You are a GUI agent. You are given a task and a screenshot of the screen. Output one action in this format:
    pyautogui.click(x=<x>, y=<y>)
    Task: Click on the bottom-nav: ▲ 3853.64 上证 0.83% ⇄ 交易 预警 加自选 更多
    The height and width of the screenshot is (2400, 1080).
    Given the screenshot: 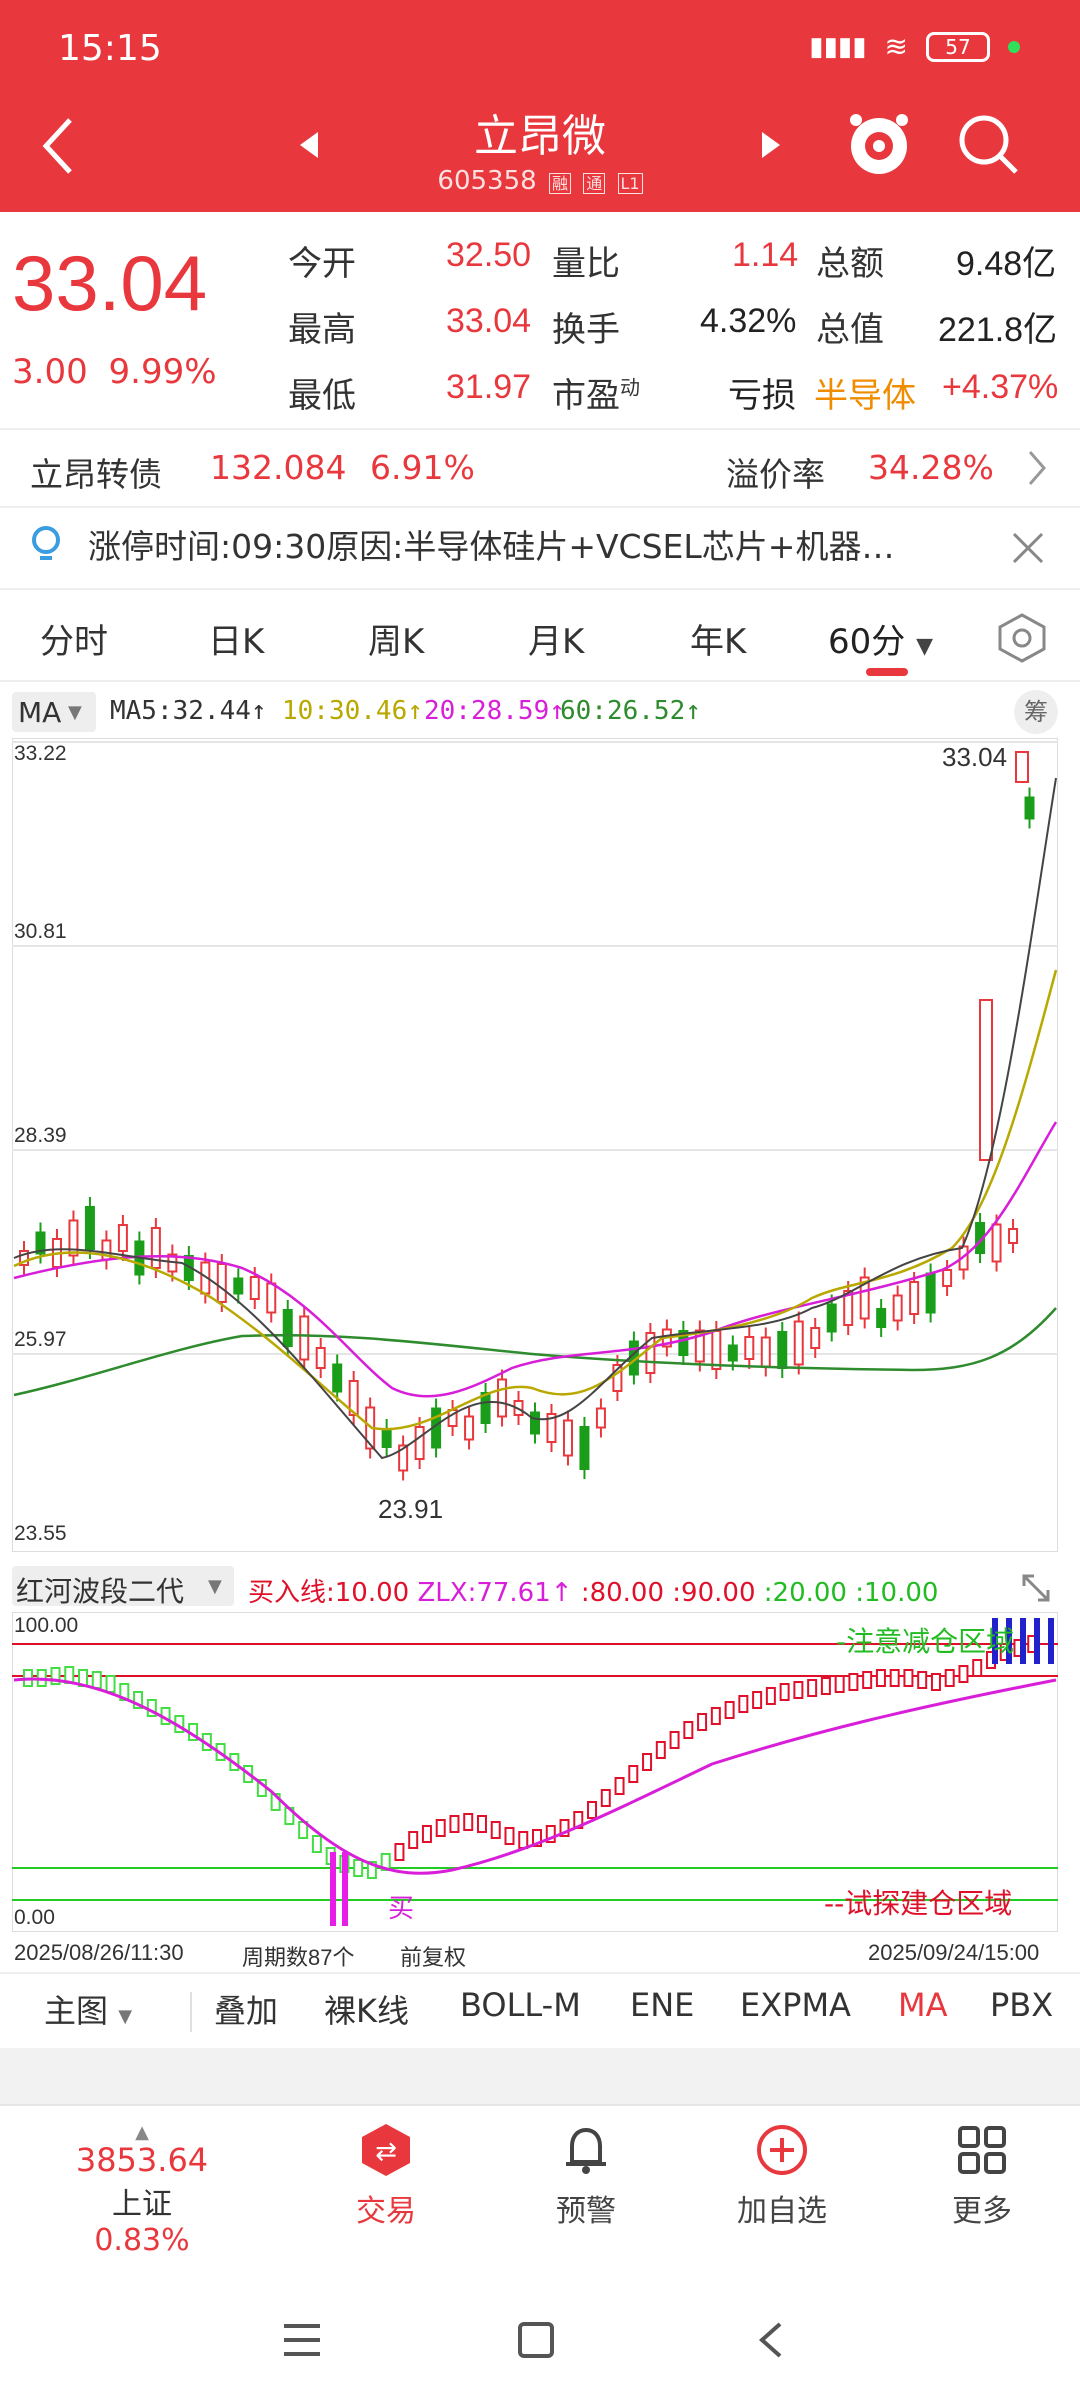 What is the action you would take?
    pyautogui.click(x=540, y=2189)
    